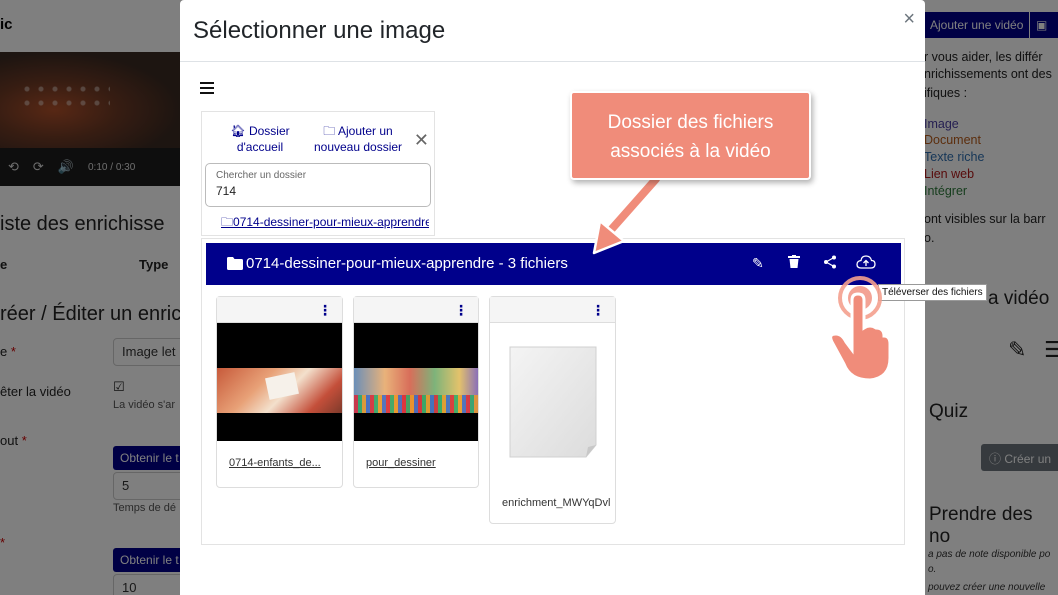 The height and width of the screenshot is (595, 1058). Describe the element at coordinates (758, 263) in the screenshot. I see `rename-folder-icon: ✎` at that location.